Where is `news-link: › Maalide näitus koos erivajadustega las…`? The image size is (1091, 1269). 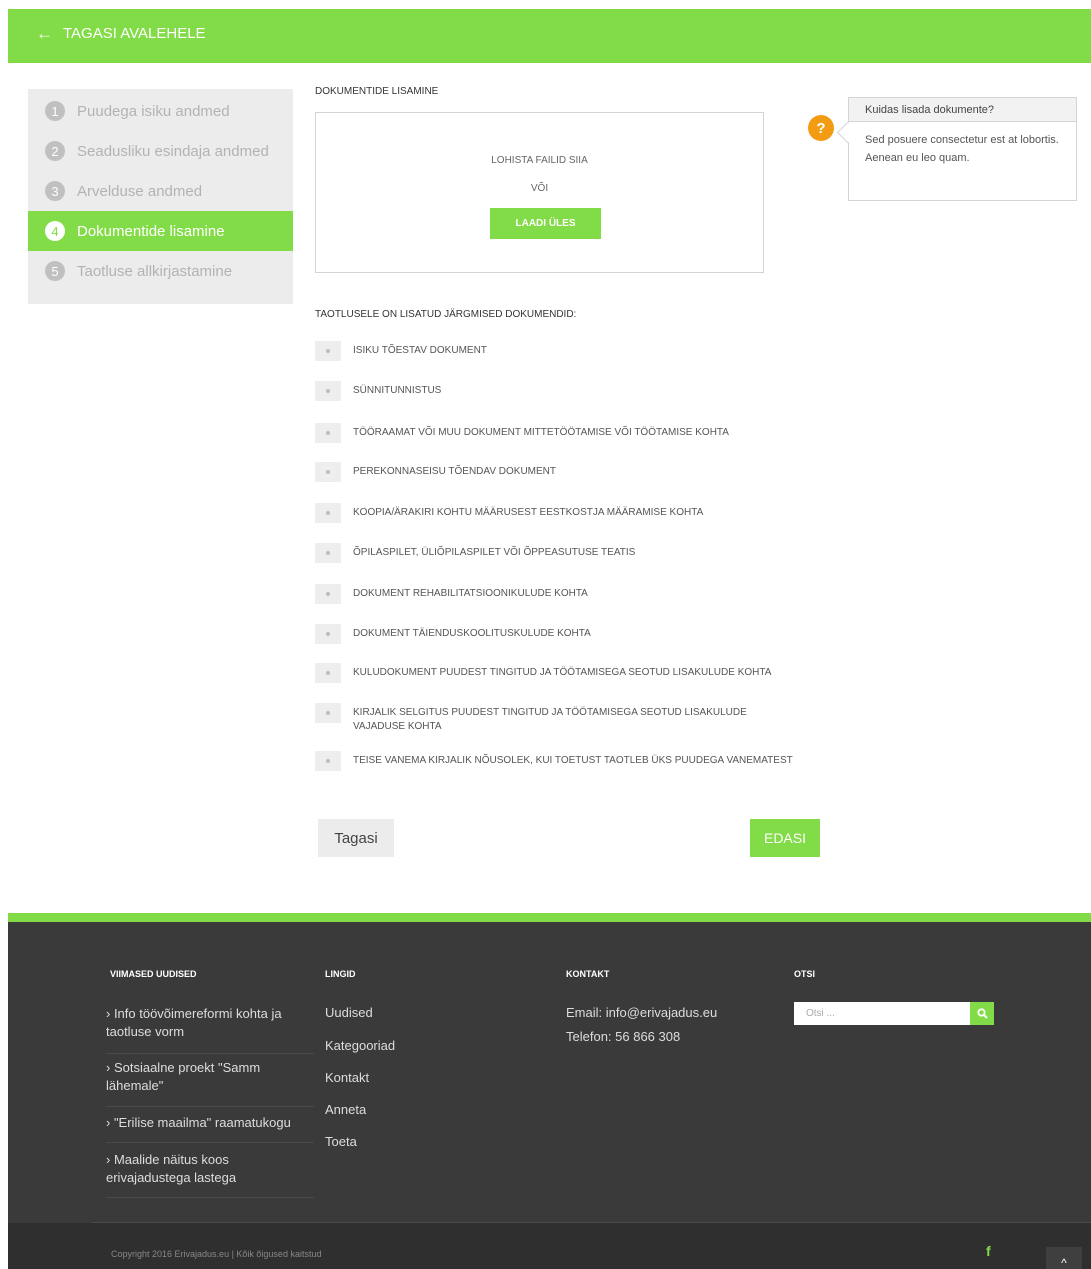
news-link: › Maalide näitus koos erivajadustega las… is located at coordinates (210, 1169).